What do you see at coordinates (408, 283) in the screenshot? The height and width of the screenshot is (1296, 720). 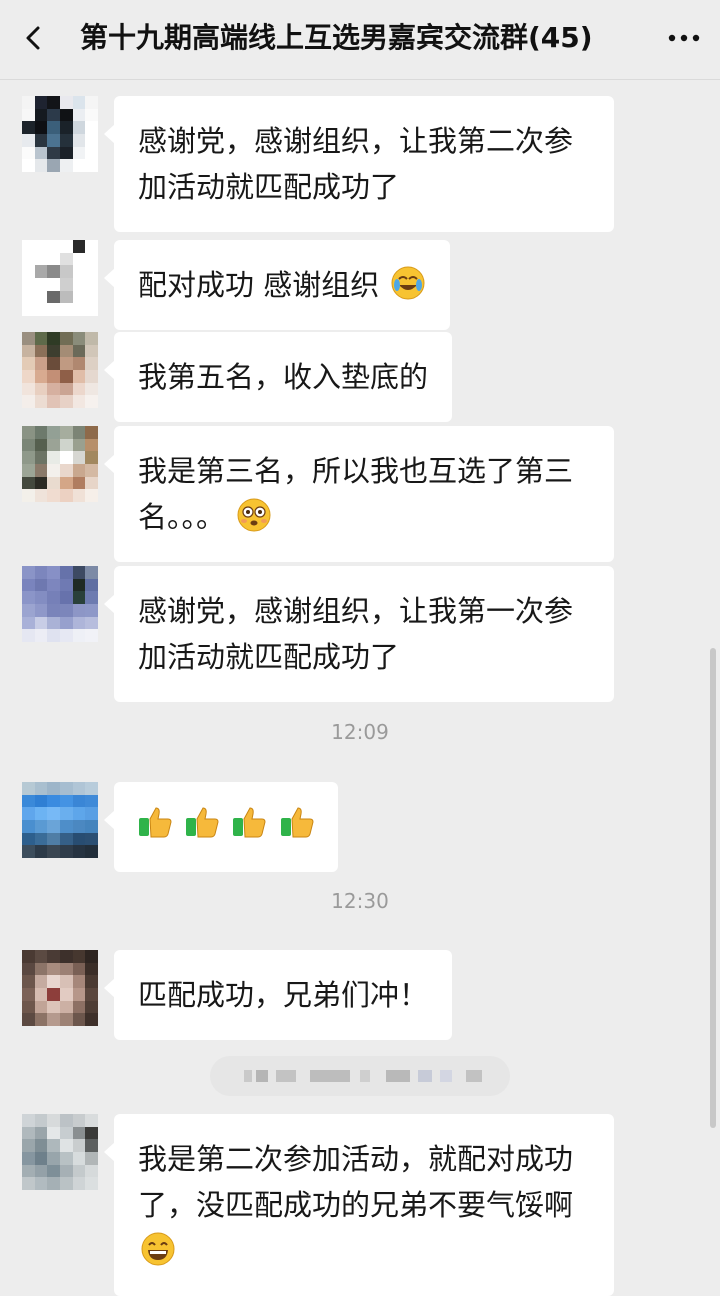 I see `crying-laughing-face-icon` at bounding box center [408, 283].